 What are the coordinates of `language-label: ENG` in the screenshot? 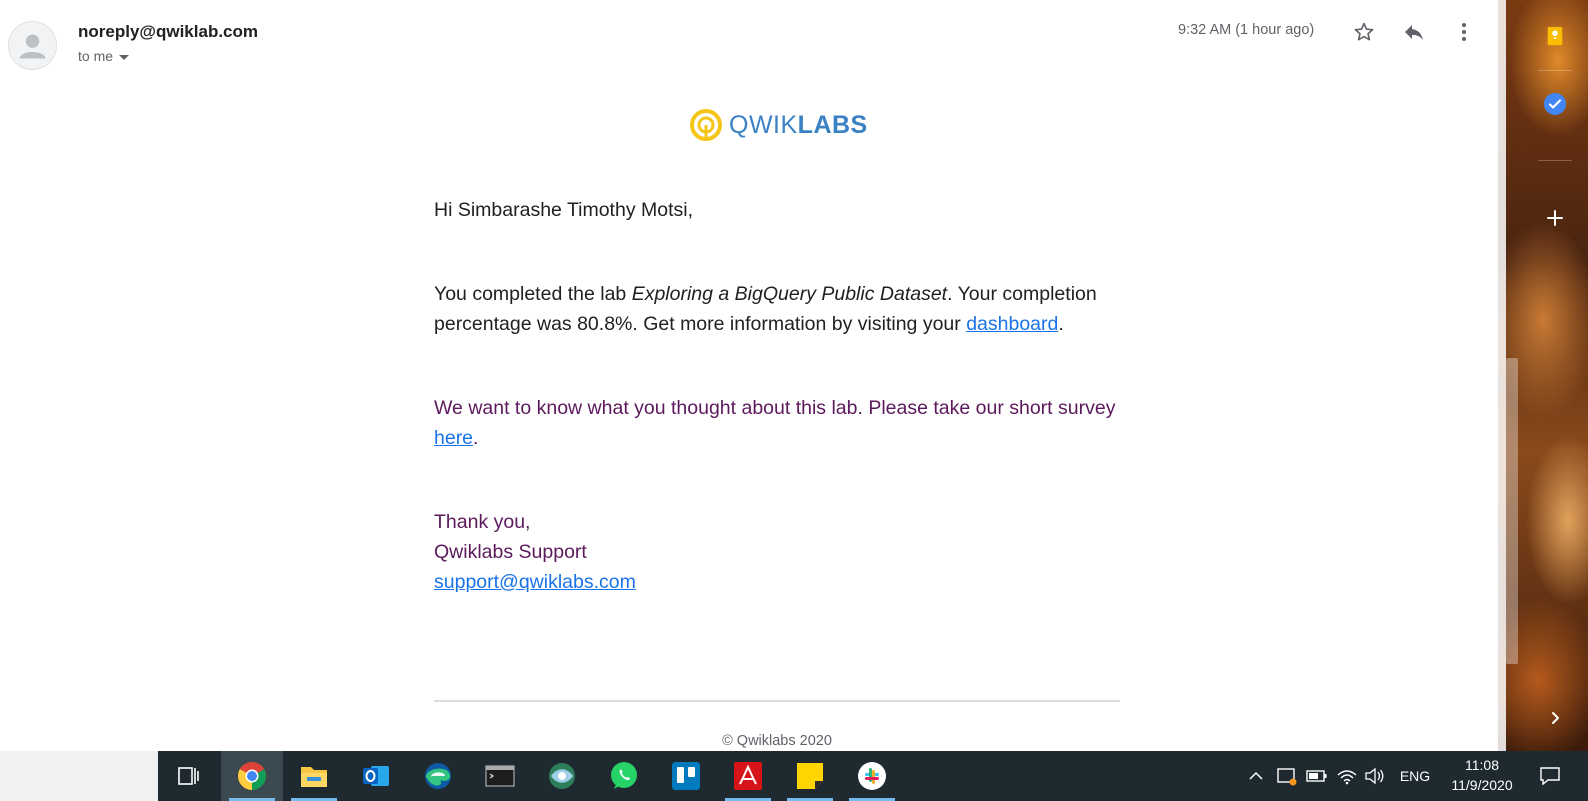 It's located at (1415, 776).